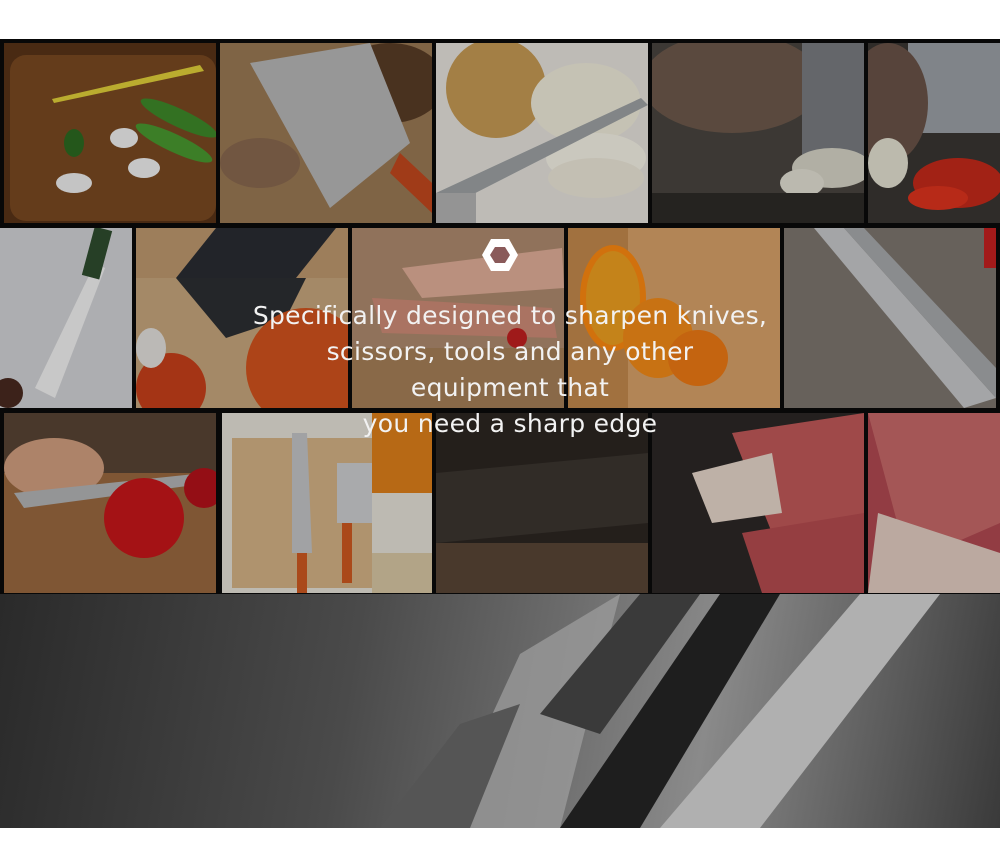 The height and width of the screenshot is (843, 1000). I want to click on tagline-line: equipment that, so click(510, 387).